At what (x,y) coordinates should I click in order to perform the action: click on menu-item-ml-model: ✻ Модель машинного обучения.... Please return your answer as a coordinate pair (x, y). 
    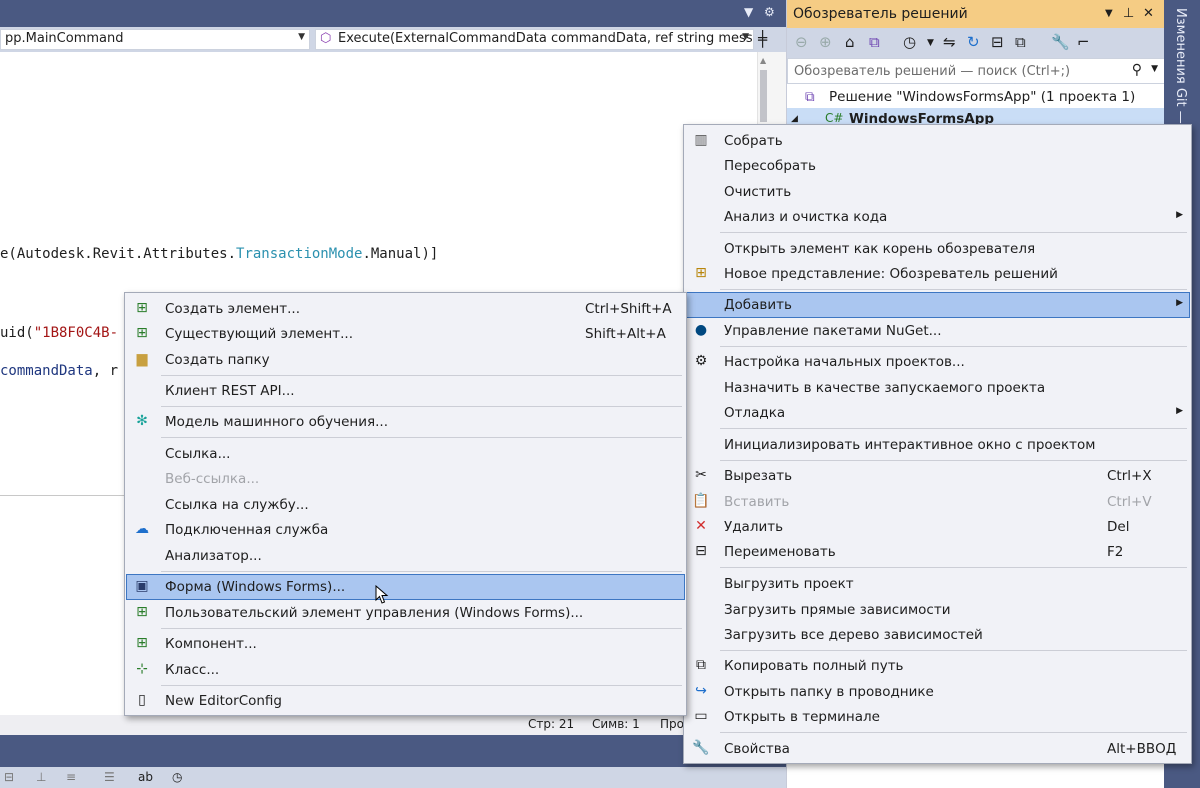
    Looking at the image, I should click on (405, 422).